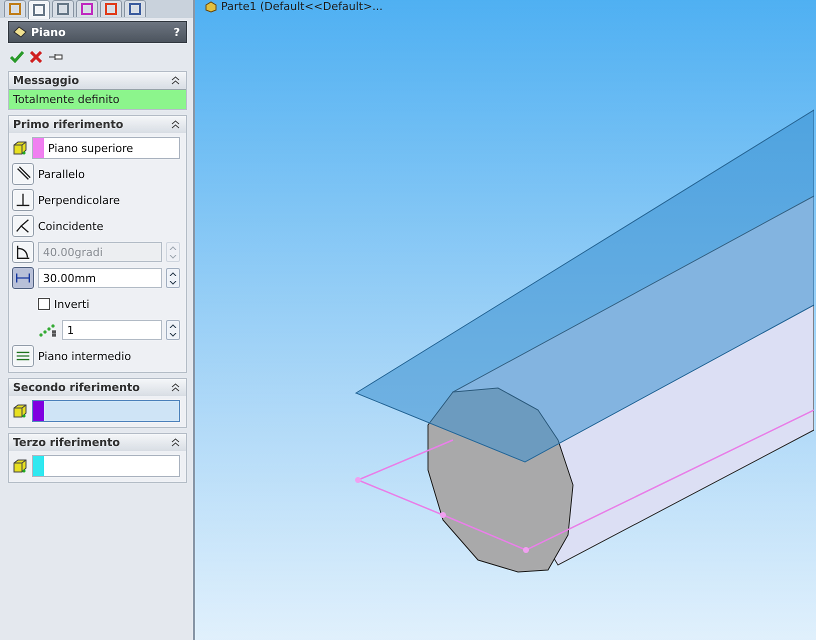  Describe the element at coordinates (211, 6) in the screenshot. I see `part-icon` at that location.